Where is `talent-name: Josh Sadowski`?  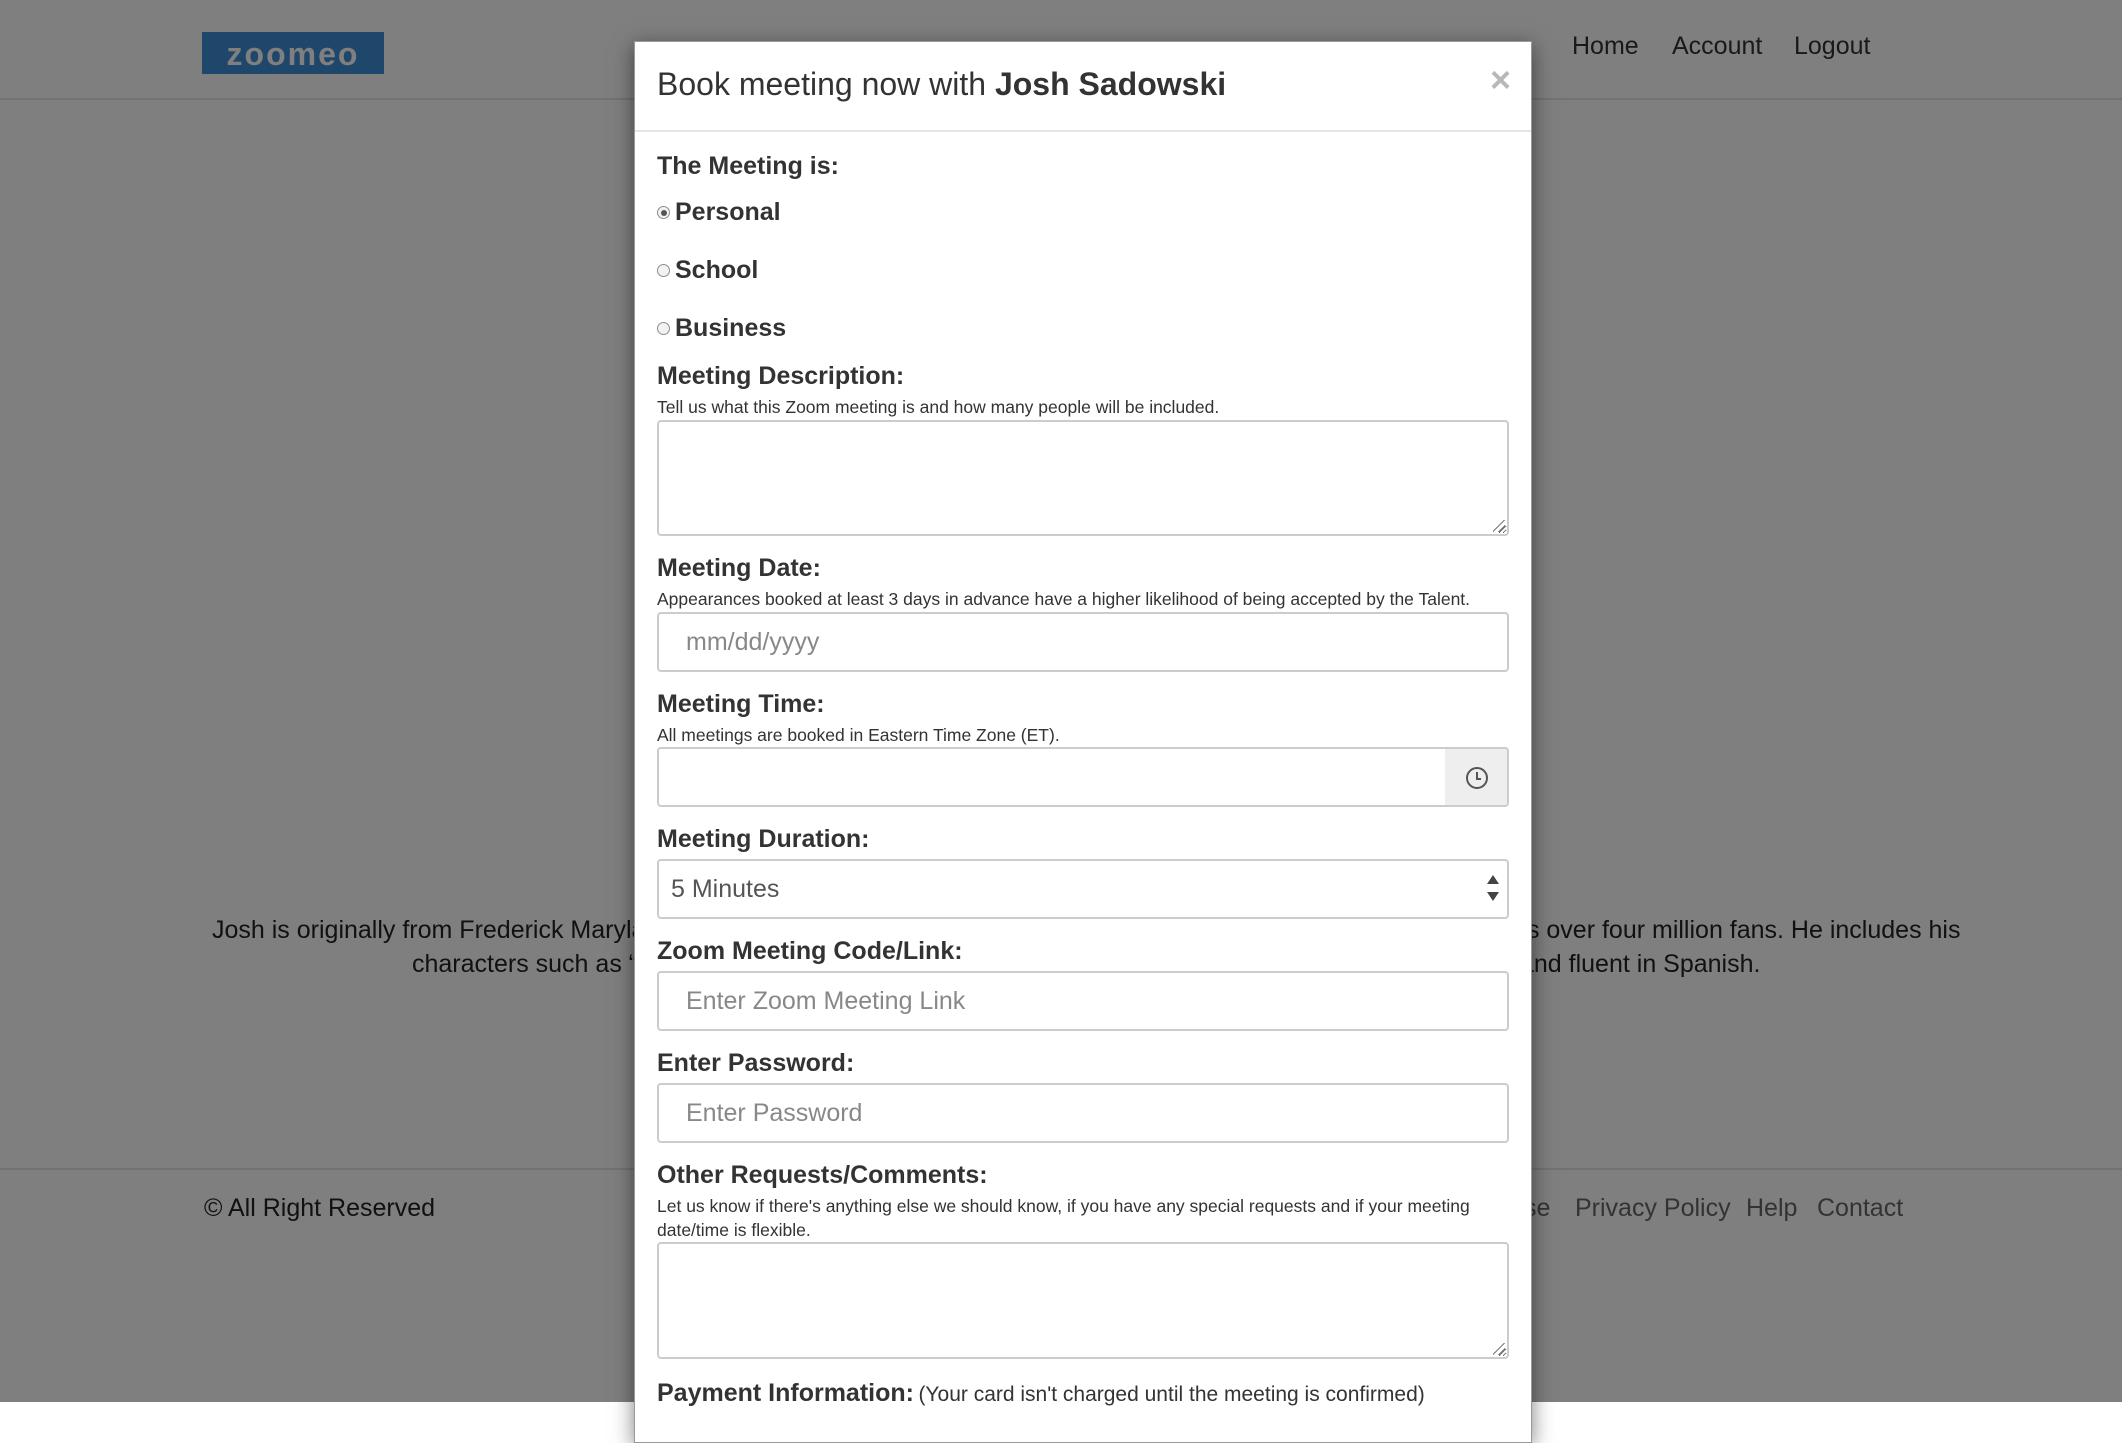
talent-name: Josh Sadowski is located at coordinates (1110, 84).